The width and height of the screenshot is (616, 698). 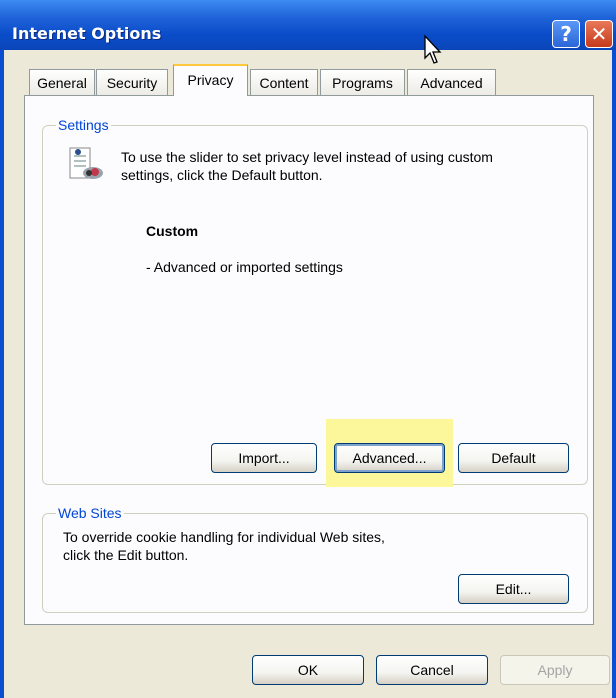 I want to click on apply-button-label: Apply, so click(x=555, y=670).